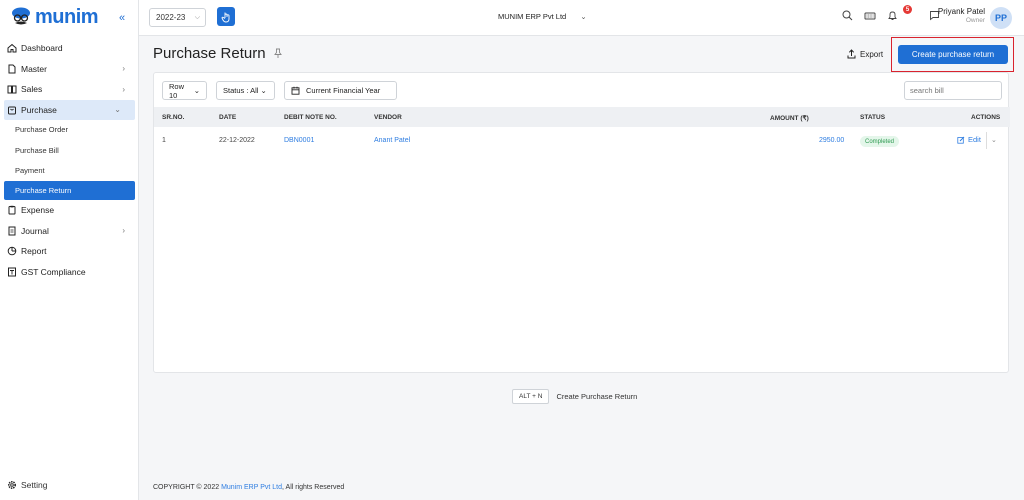 The height and width of the screenshot is (500, 1024). What do you see at coordinates (1001, 18) in the screenshot?
I see `avatar: PP` at bounding box center [1001, 18].